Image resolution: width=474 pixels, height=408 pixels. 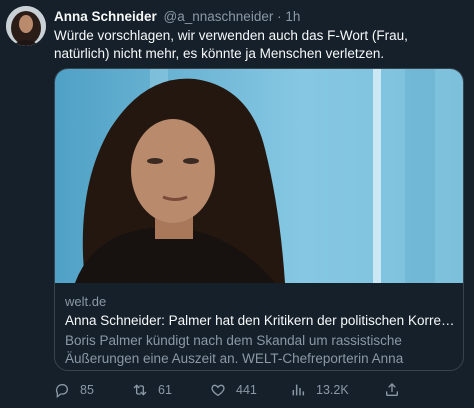 I want to click on reply-count: 85, so click(x=87, y=390).